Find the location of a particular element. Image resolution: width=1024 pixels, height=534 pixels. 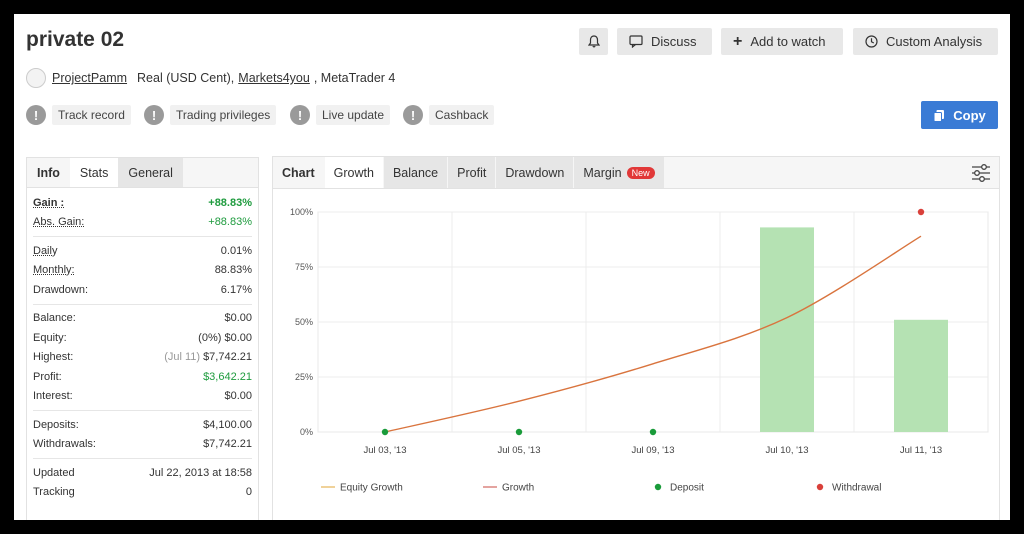

stat-label: Monthly: is located at coordinates (54, 270).